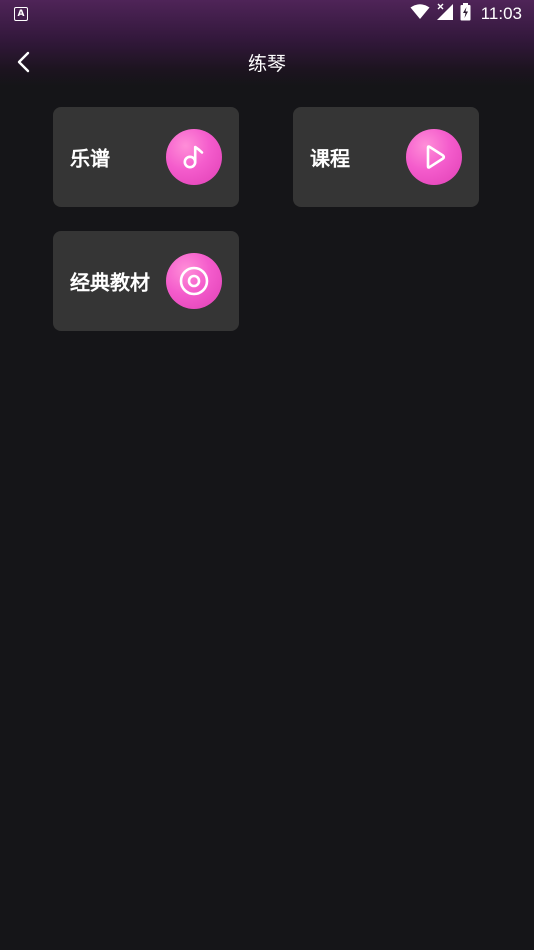 The width and height of the screenshot is (534, 950). Describe the element at coordinates (386, 157) in the screenshot. I see `course-card: 课程` at that location.